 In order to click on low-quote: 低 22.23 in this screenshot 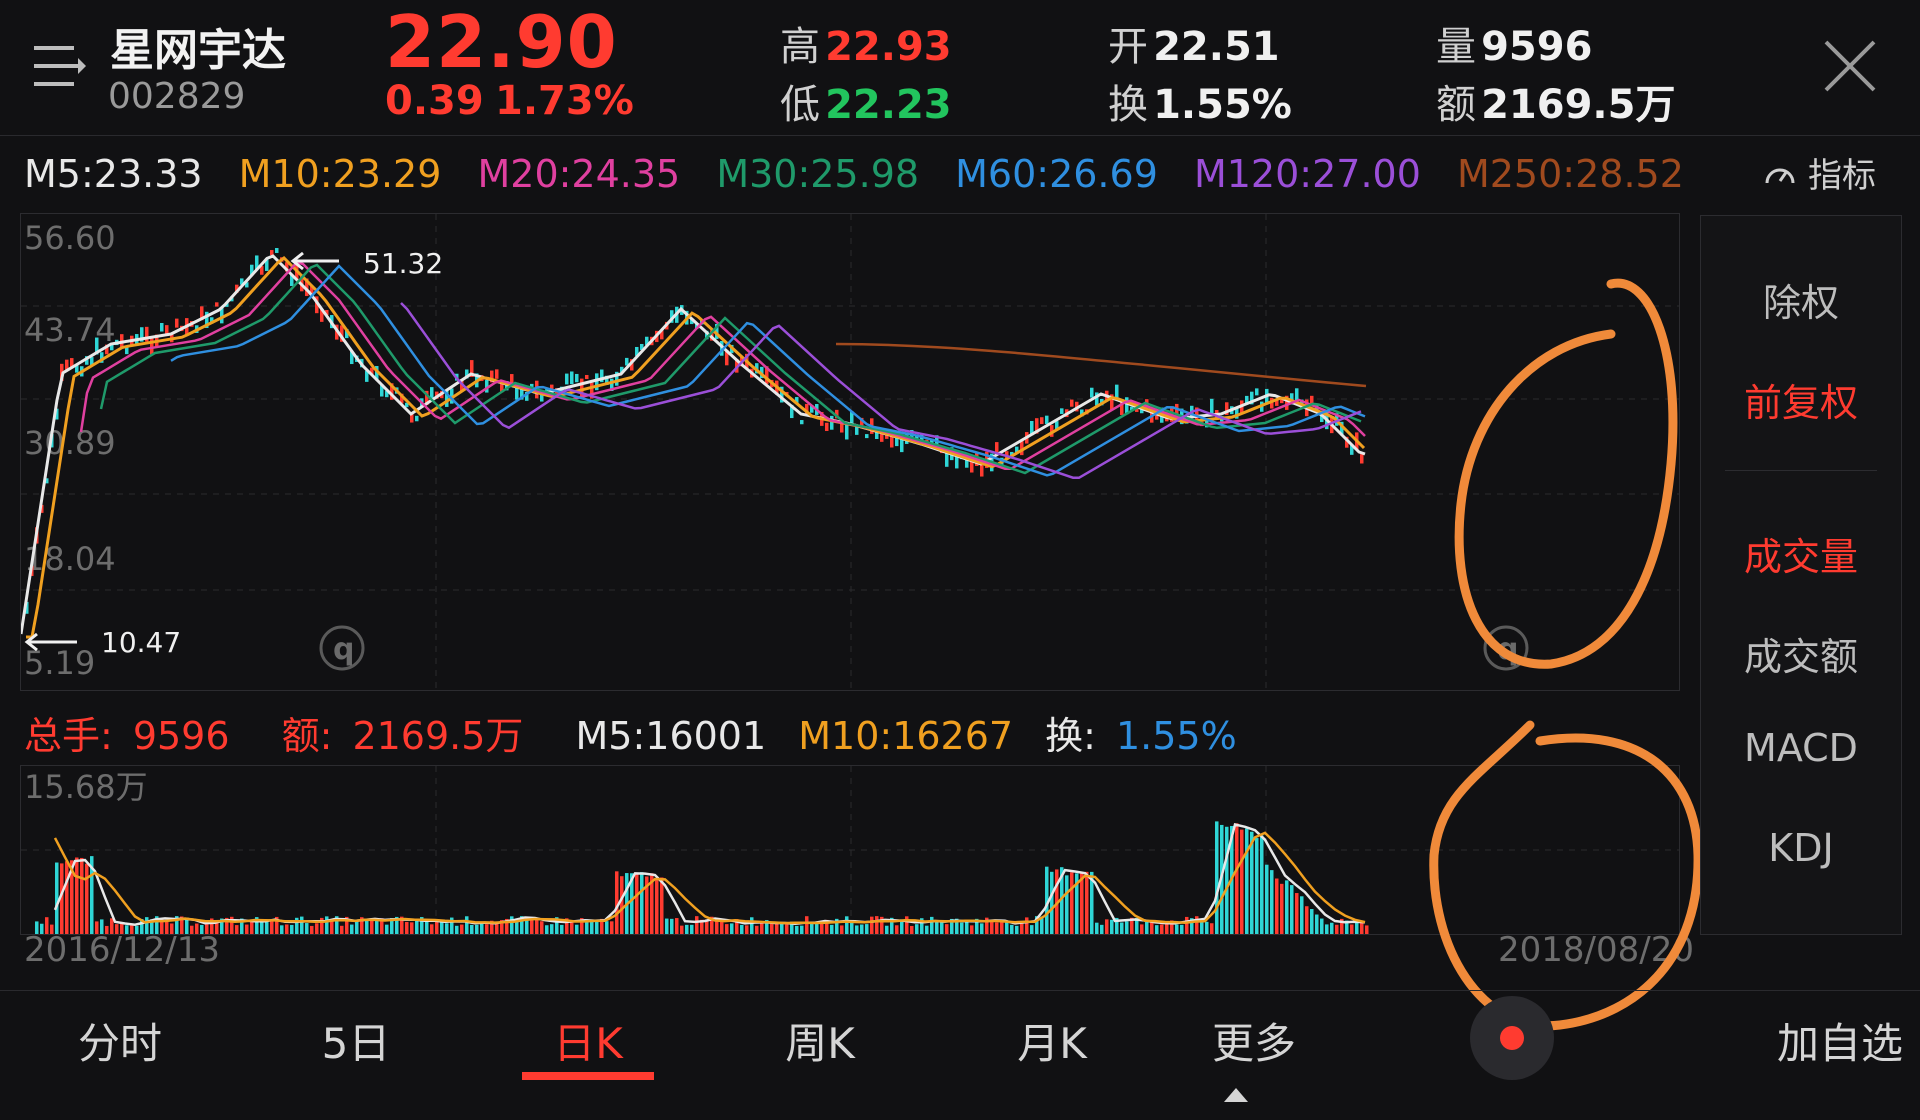, I will do `click(866, 101)`.